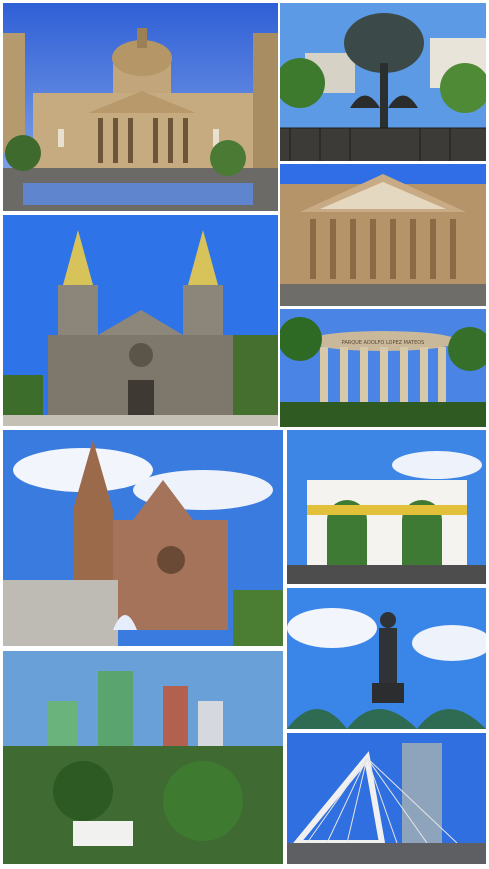 This screenshot has height=869, width=489. What do you see at coordinates (386, 507) in the screenshot?
I see `photo-arches` at bounding box center [386, 507].